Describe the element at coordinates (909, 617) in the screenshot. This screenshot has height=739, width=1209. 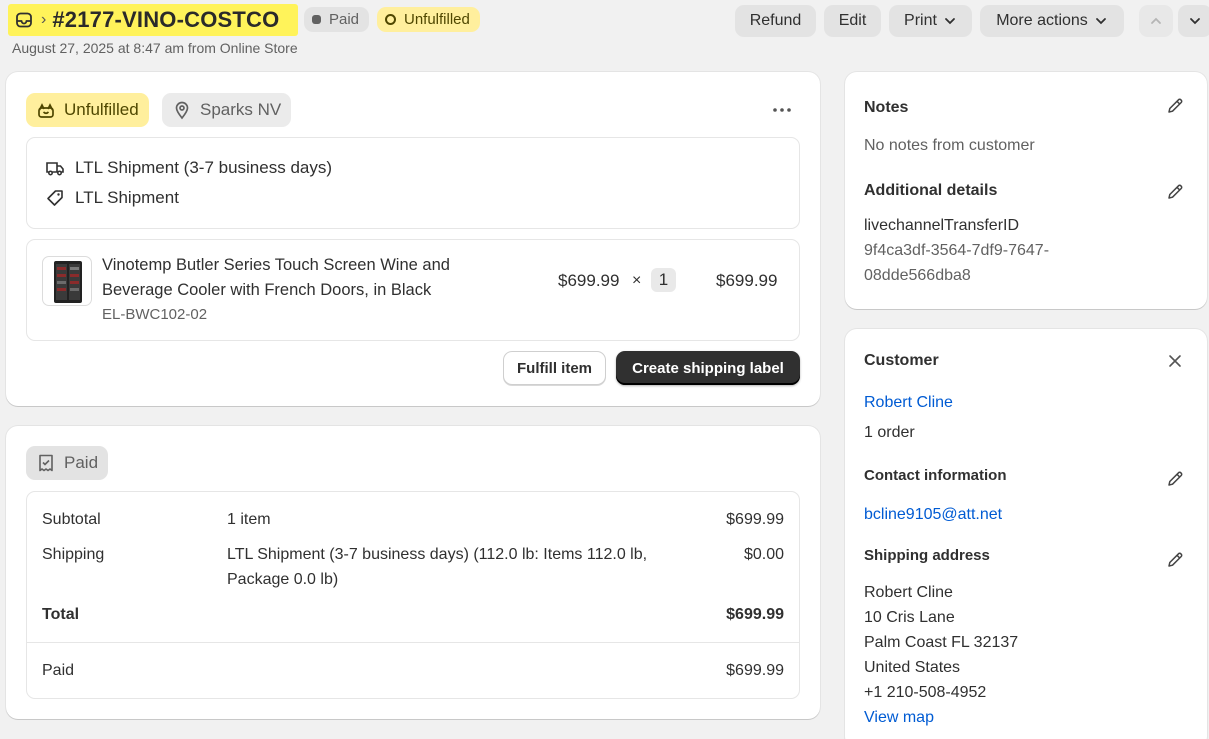
I see `address-street: 10 Cris Lane` at that location.